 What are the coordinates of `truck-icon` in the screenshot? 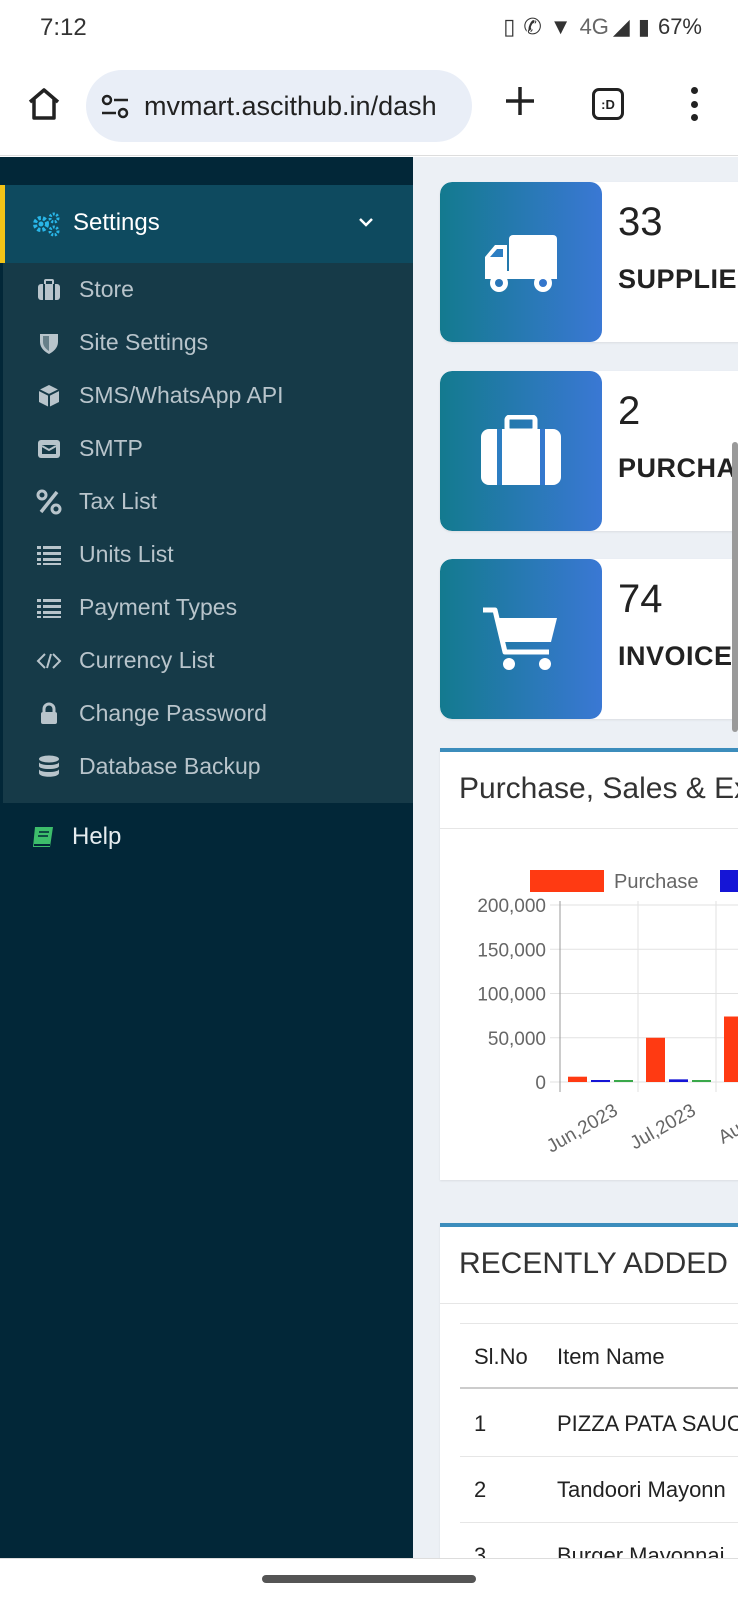 It's located at (521, 263).